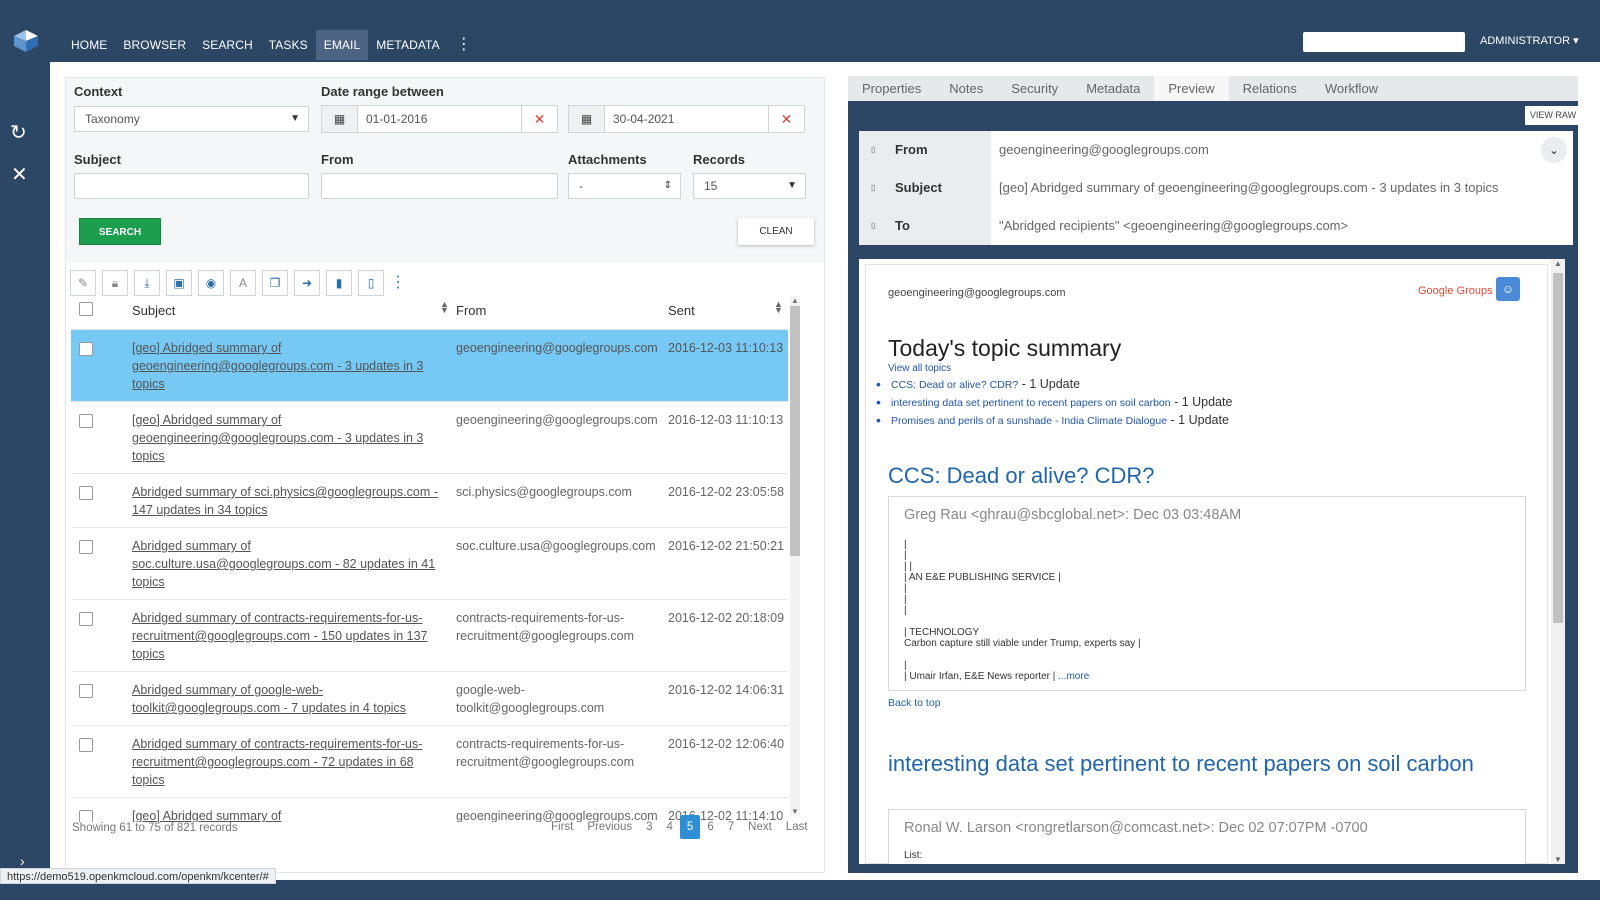 This screenshot has width=1600, height=900. Describe the element at coordinates (1034, 88) in the screenshot. I see `tab-security: Security` at that location.